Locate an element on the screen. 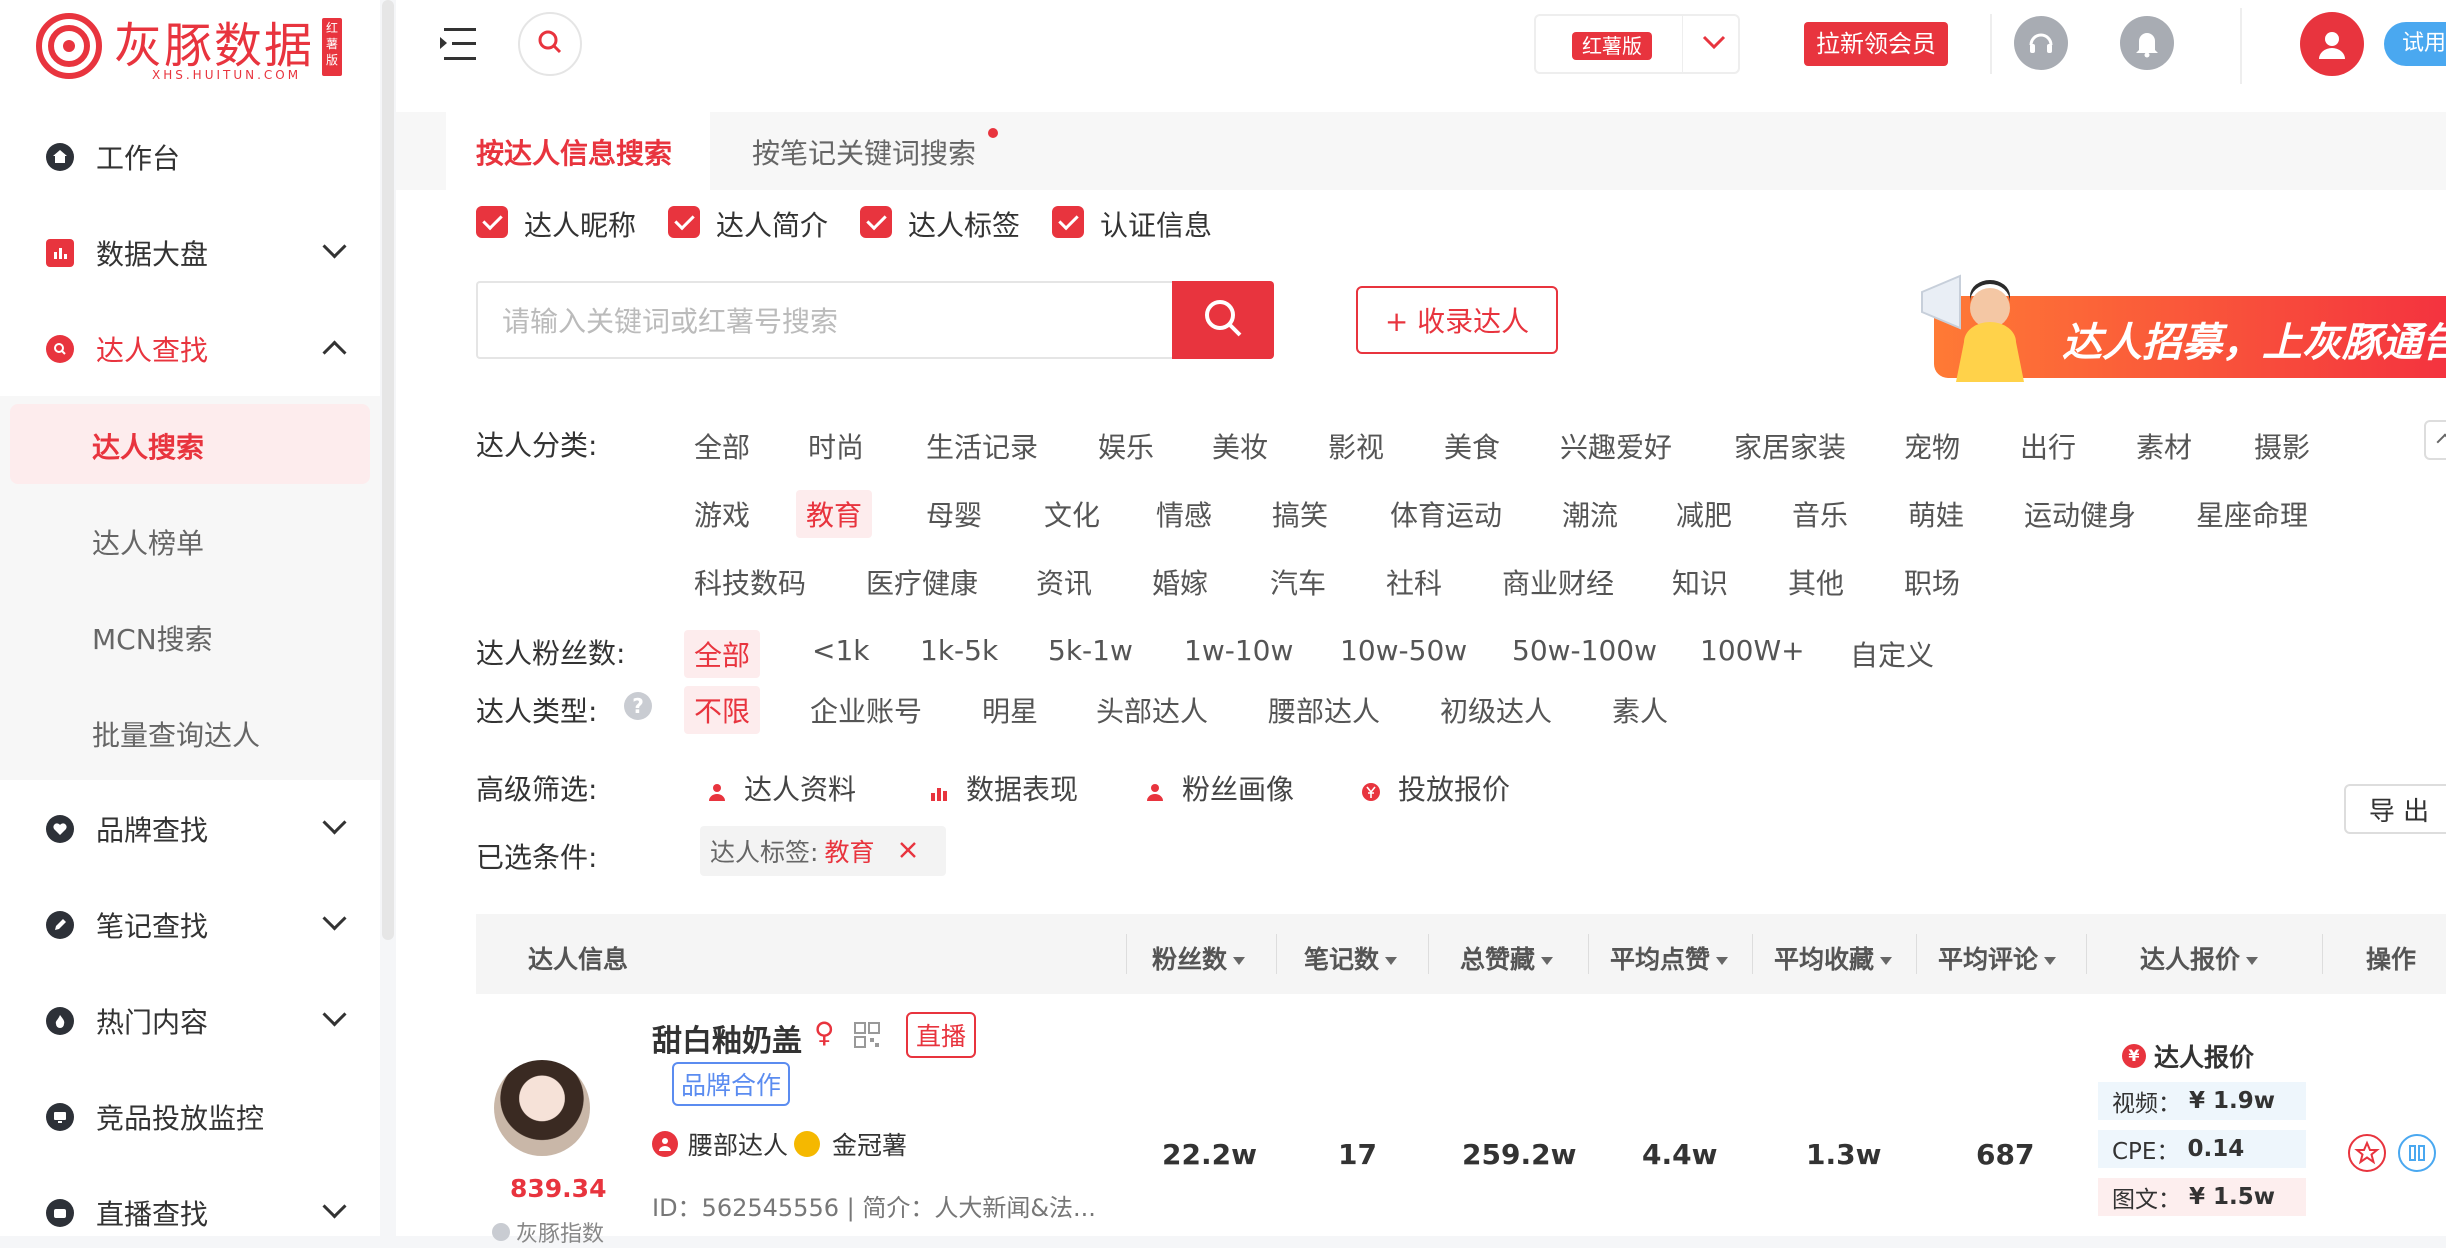 The image size is (2446, 1248). column-header-avg-comment: 平均评论 is located at coordinates (1997, 958).